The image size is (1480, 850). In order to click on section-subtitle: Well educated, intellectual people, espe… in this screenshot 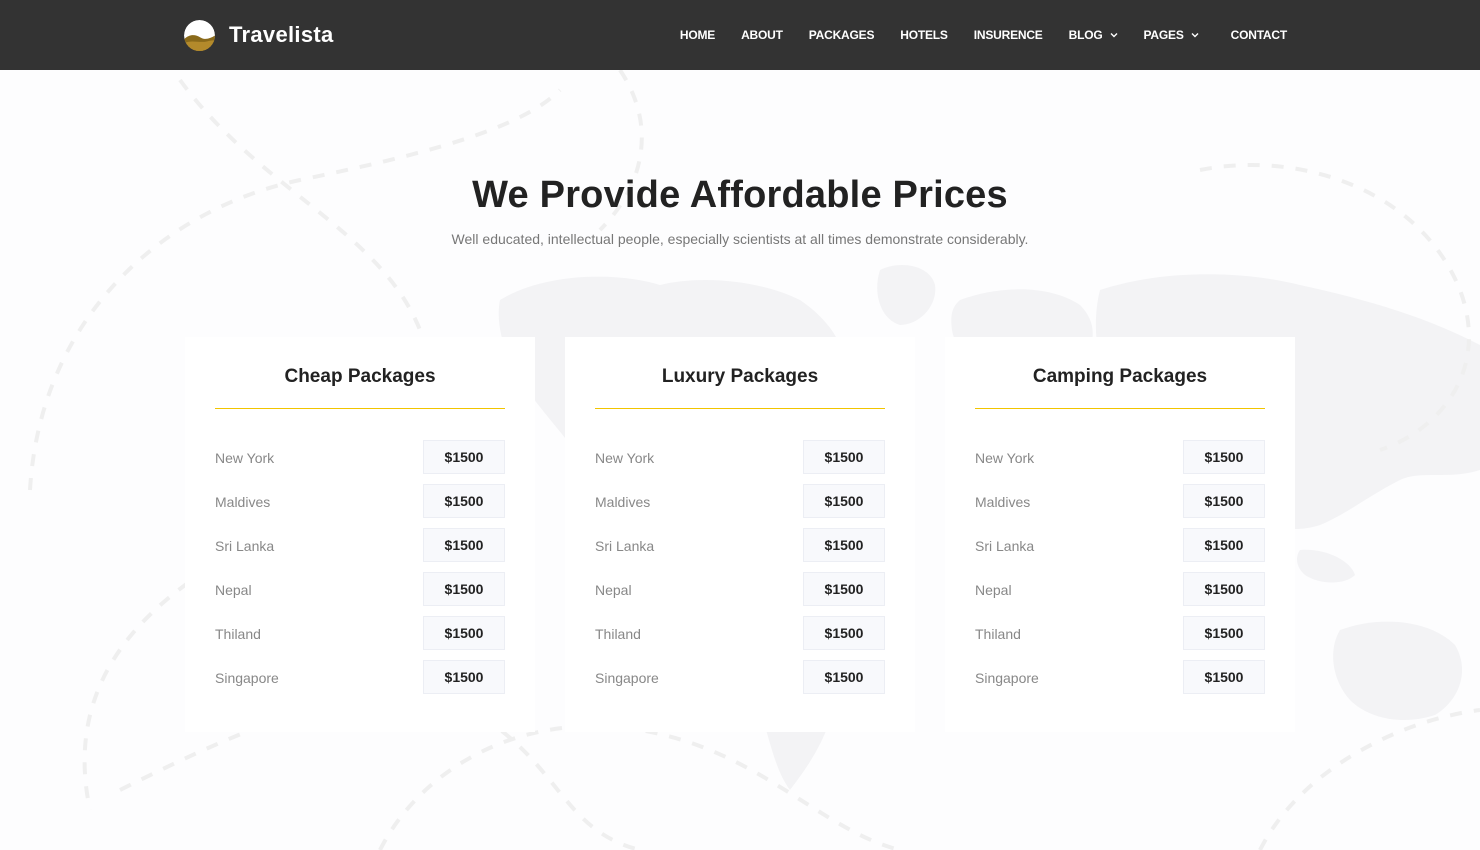, I will do `click(740, 239)`.